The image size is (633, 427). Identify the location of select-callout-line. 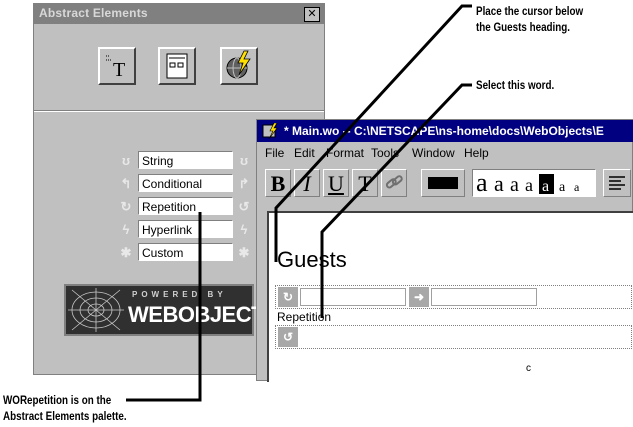
(396, 200).